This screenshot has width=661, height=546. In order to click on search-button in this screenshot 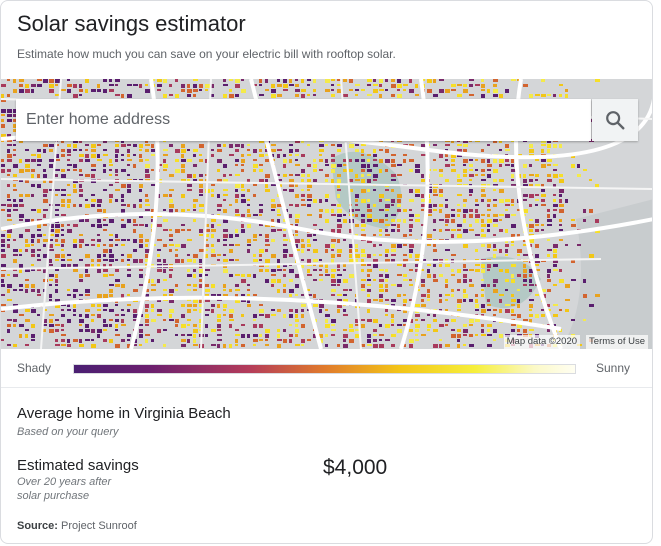, I will do `click(615, 120)`.